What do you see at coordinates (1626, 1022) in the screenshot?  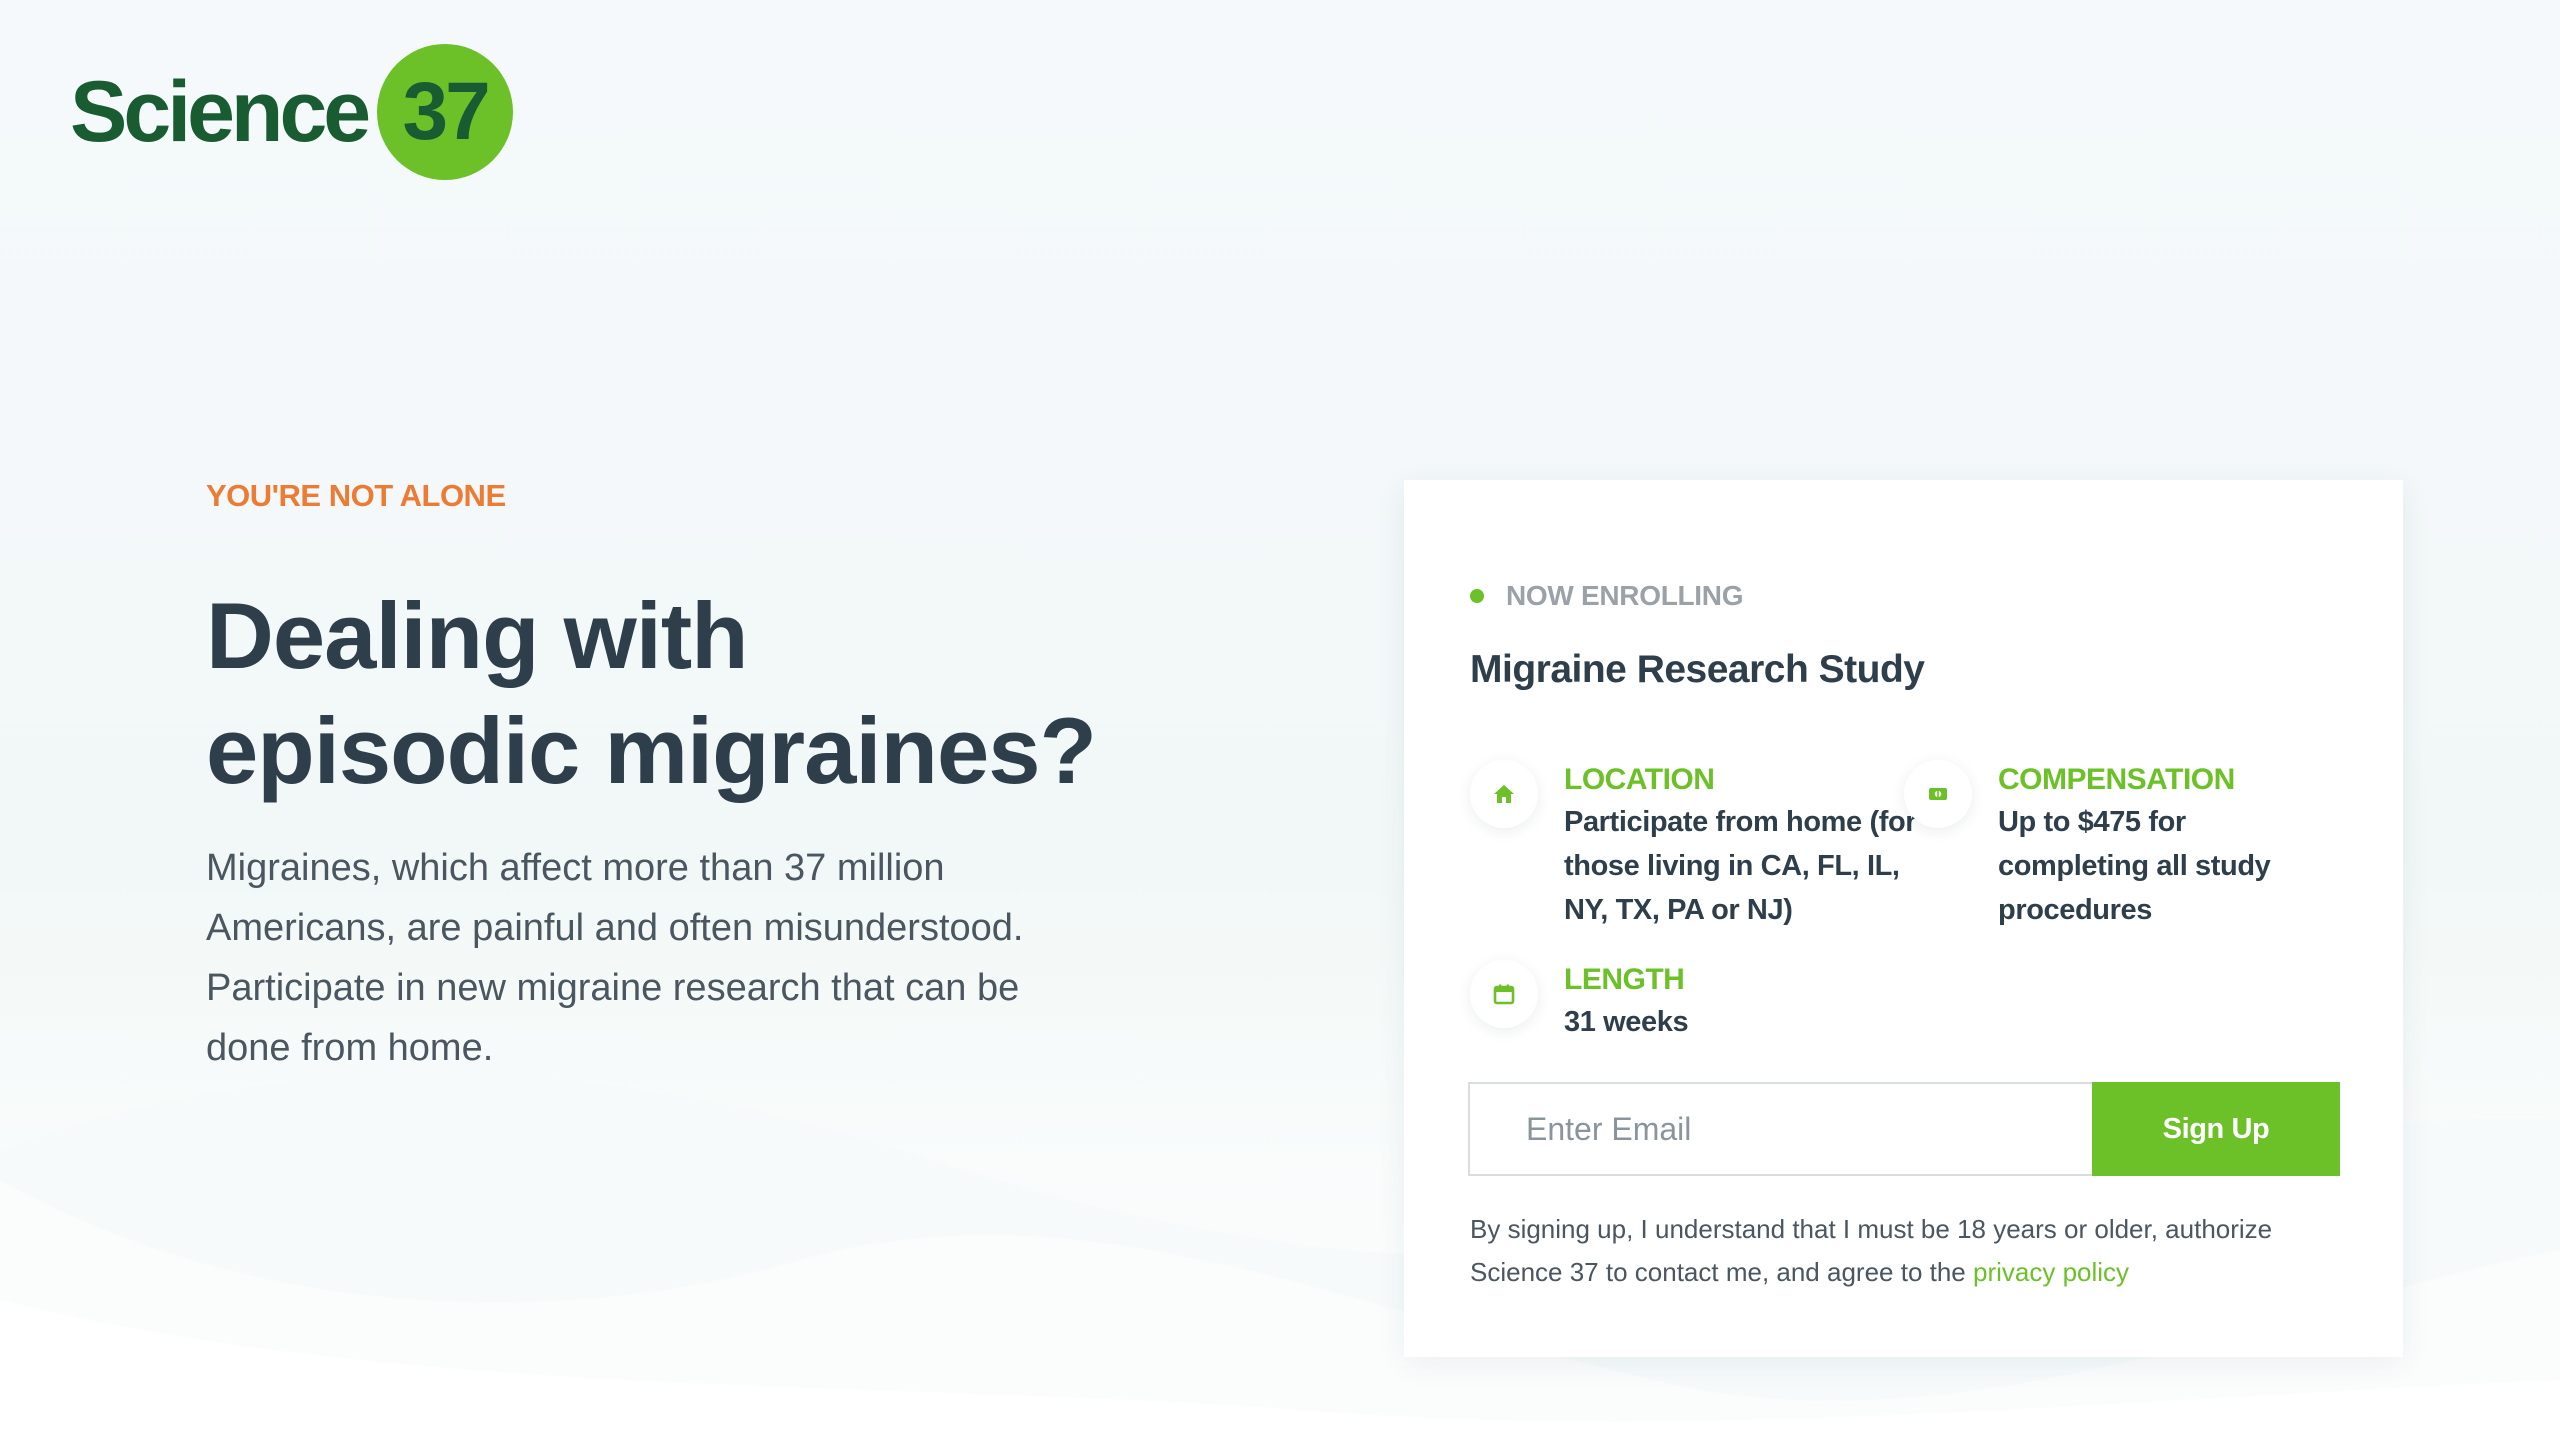 I see `length-value: 31 weeks` at bounding box center [1626, 1022].